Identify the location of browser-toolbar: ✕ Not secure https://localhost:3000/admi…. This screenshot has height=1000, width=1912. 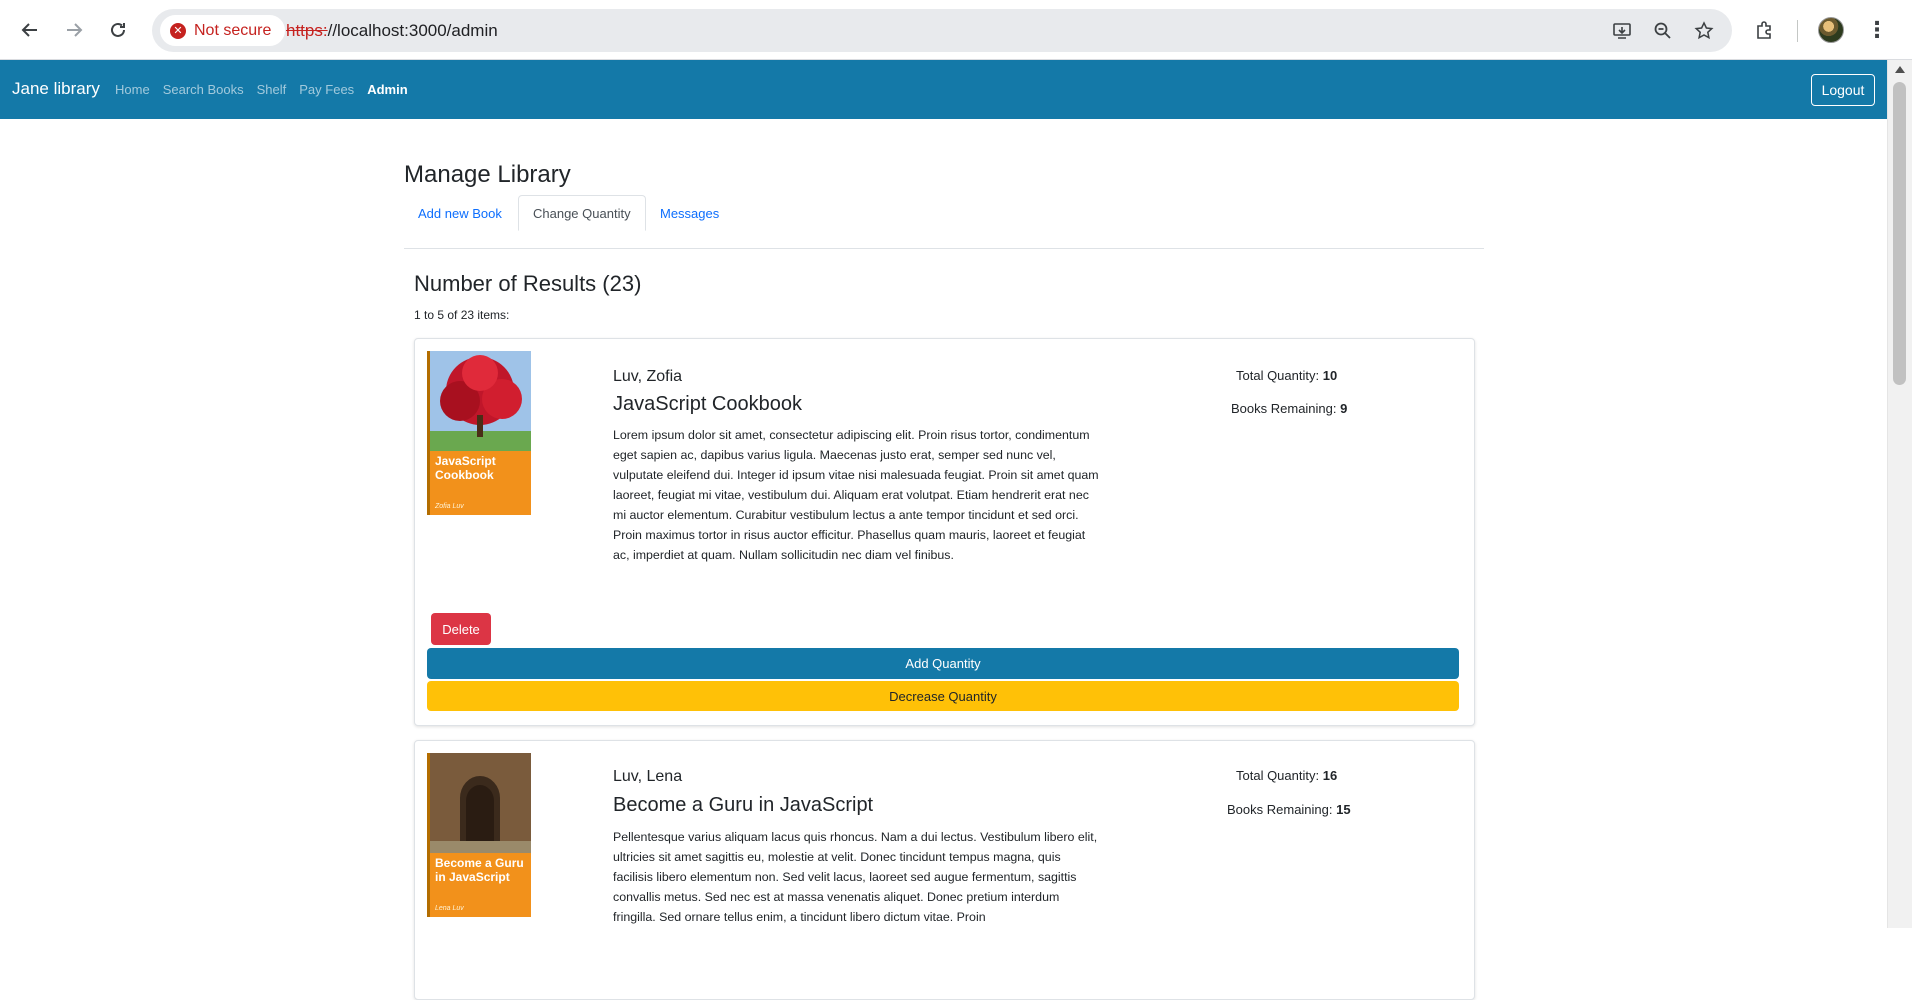
(956, 30).